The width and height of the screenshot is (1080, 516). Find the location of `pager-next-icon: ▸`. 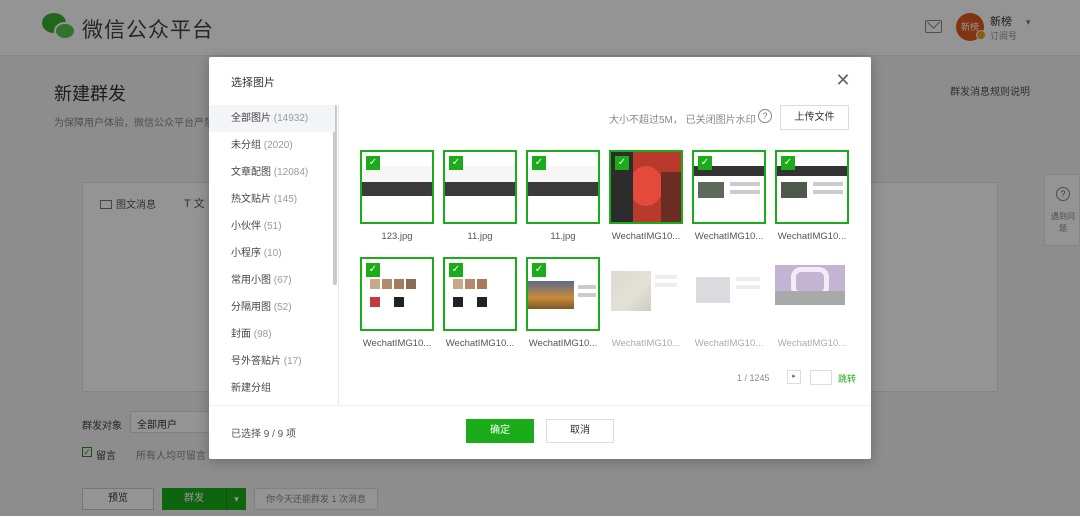

pager-next-icon: ▸ is located at coordinates (794, 377).